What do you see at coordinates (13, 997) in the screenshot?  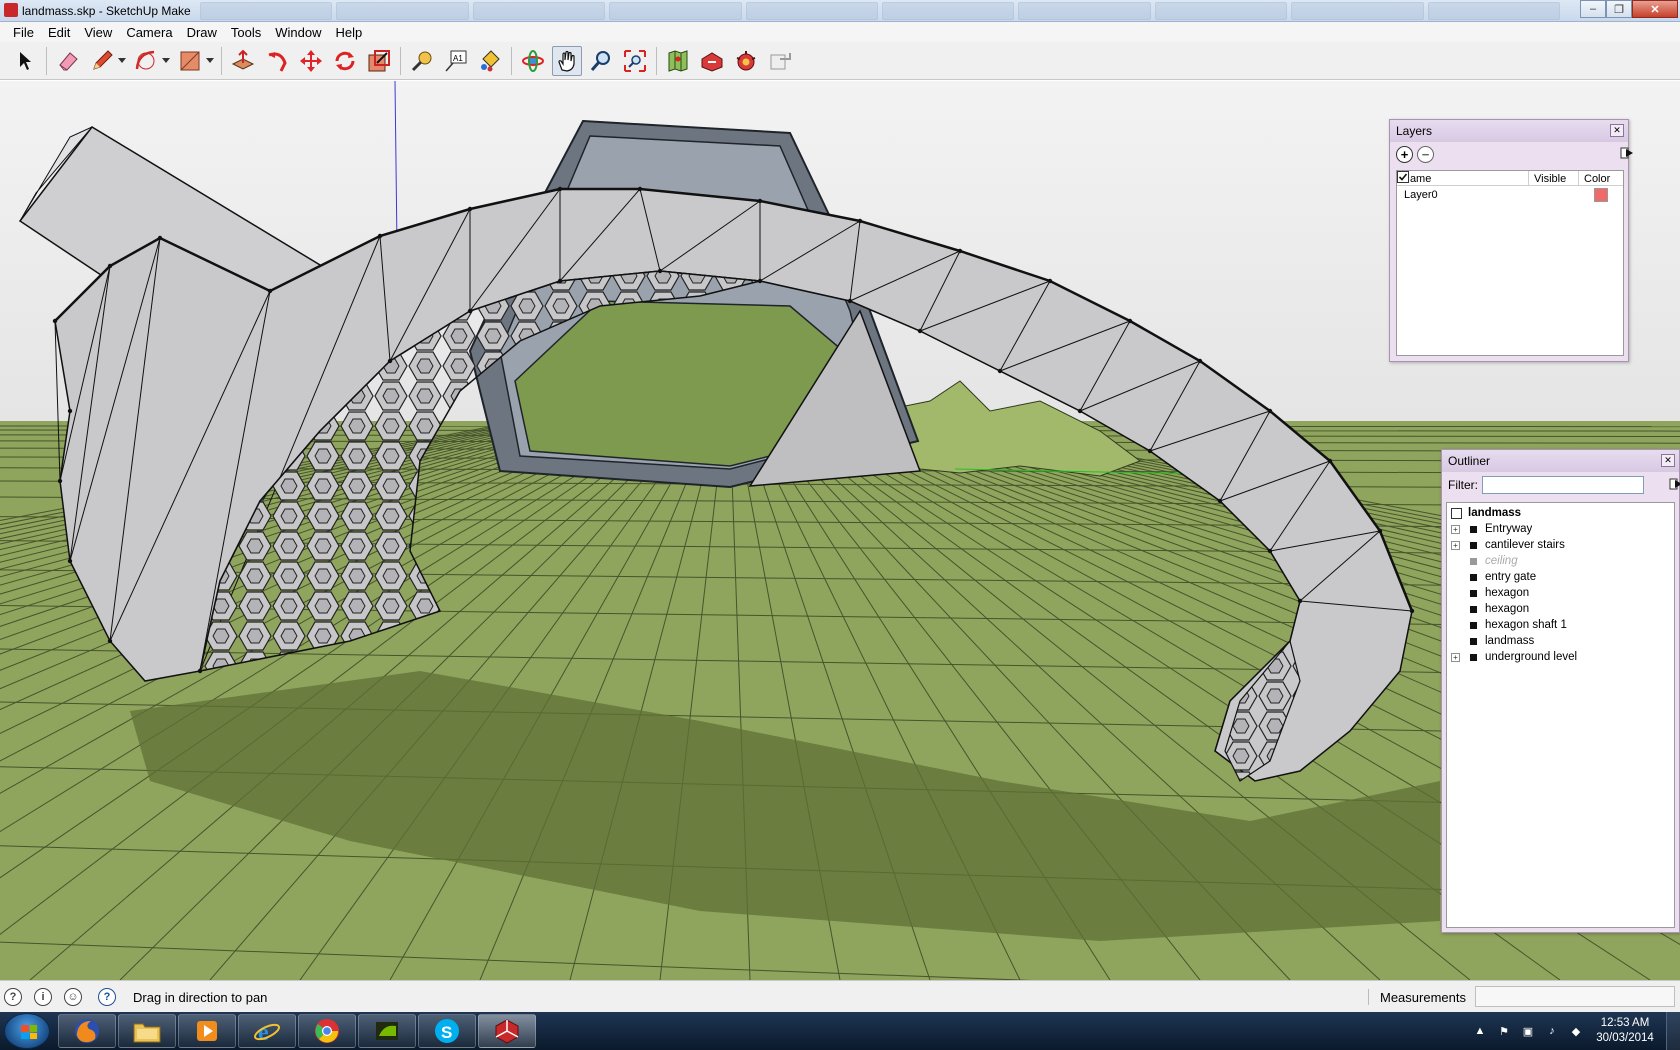 I see `geo-location-icon: ?` at bounding box center [13, 997].